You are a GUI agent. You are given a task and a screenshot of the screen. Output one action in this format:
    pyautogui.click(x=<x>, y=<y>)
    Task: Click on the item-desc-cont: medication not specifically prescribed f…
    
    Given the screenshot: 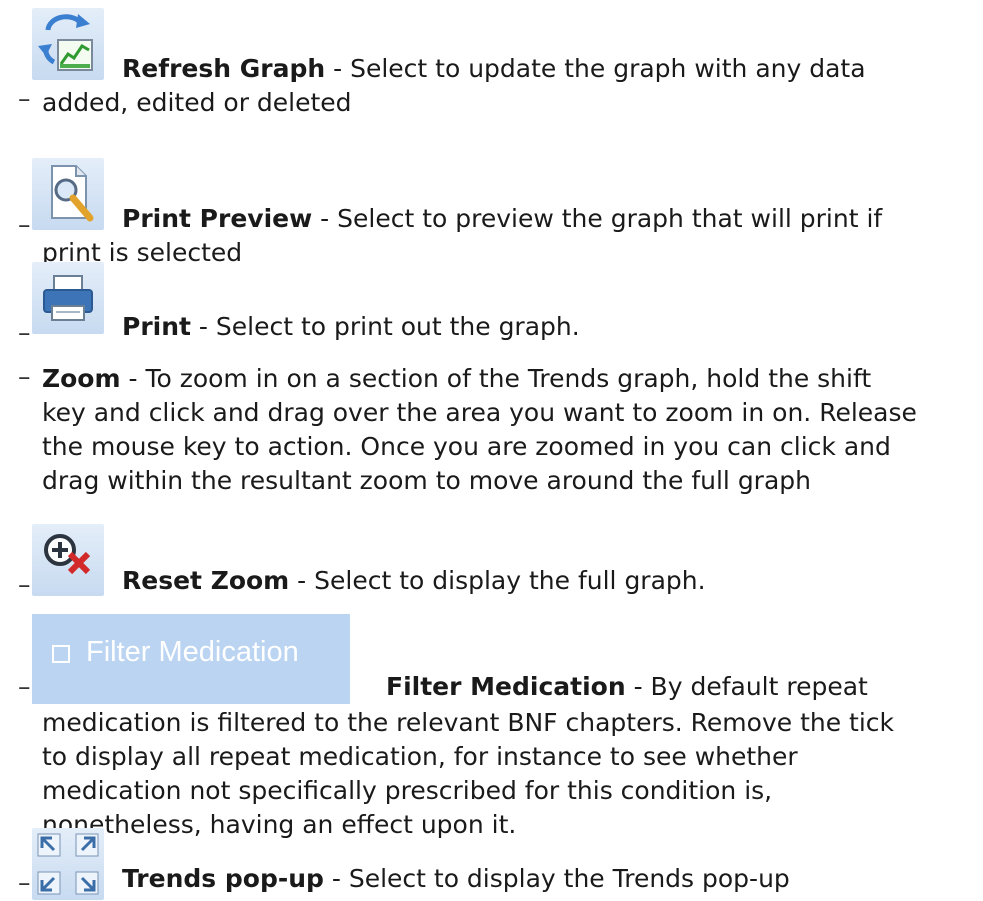 What is the action you would take?
    pyautogui.click(x=407, y=790)
    